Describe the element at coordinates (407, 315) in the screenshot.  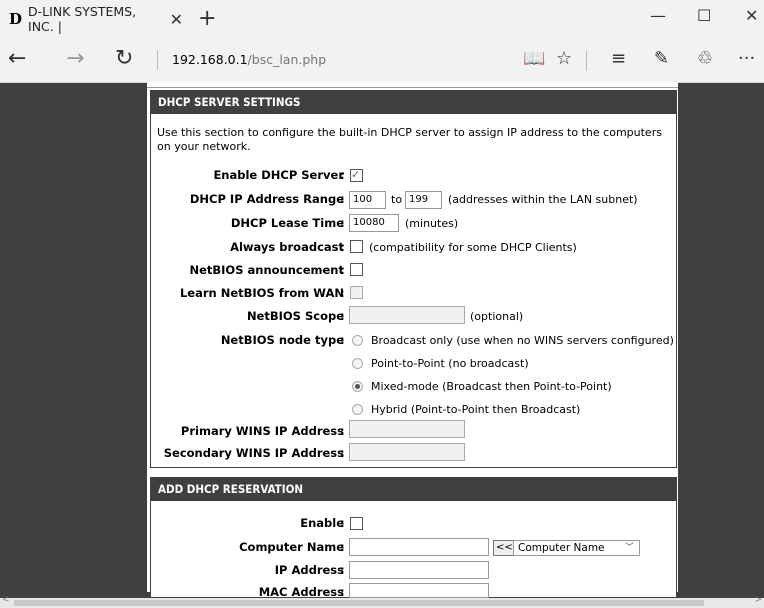
I see `netbios-scope-input` at that location.